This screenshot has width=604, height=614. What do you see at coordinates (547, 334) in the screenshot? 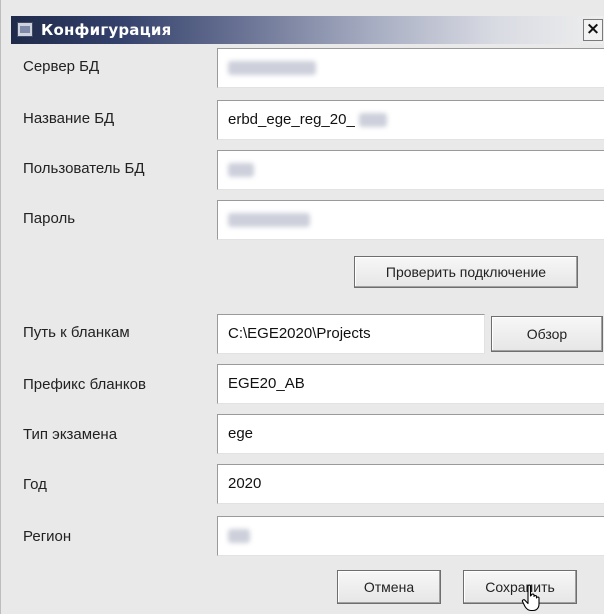
I see `browse-button: Обзор` at bounding box center [547, 334].